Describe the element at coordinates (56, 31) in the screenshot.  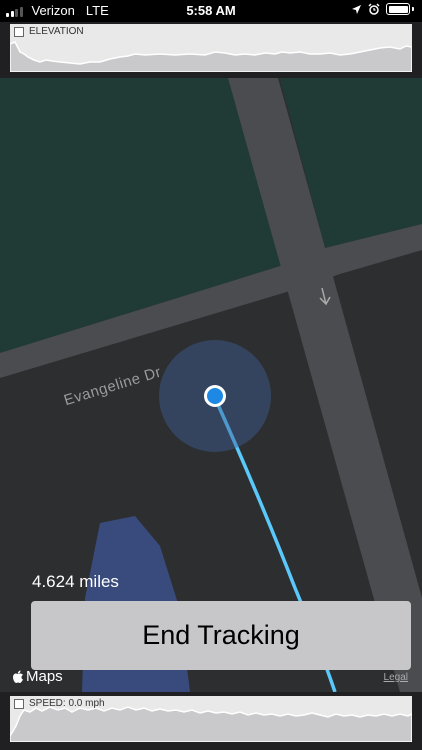
I see `elevation-label: ELEVATION` at that location.